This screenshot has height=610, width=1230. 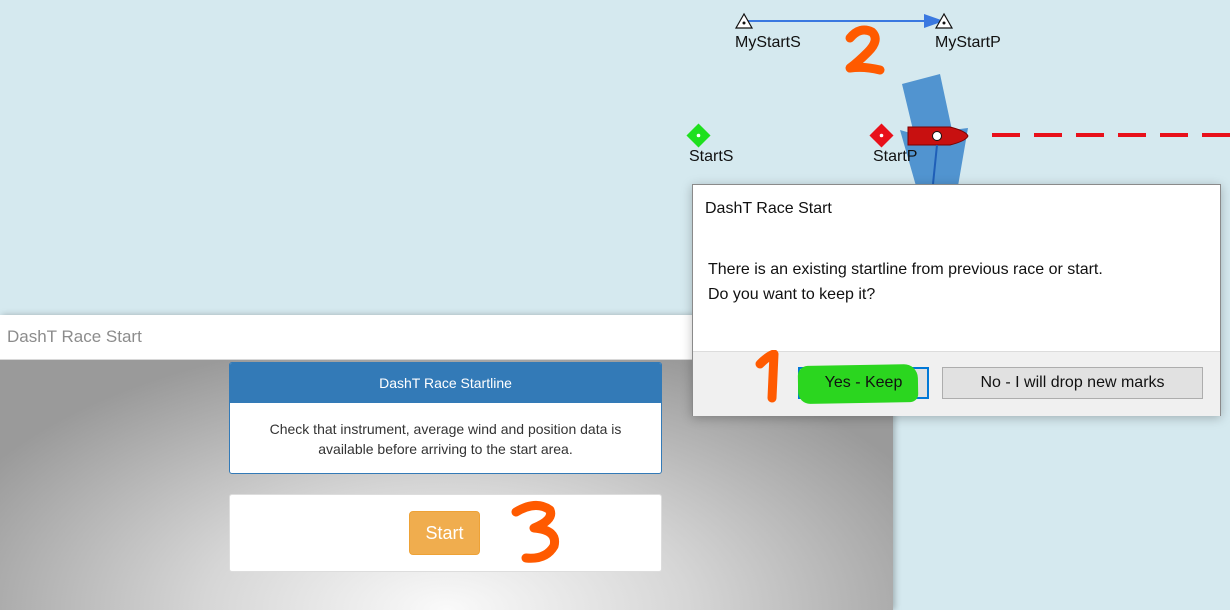 I want to click on panel-heading: DashT Race Startline, so click(x=445, y=383).